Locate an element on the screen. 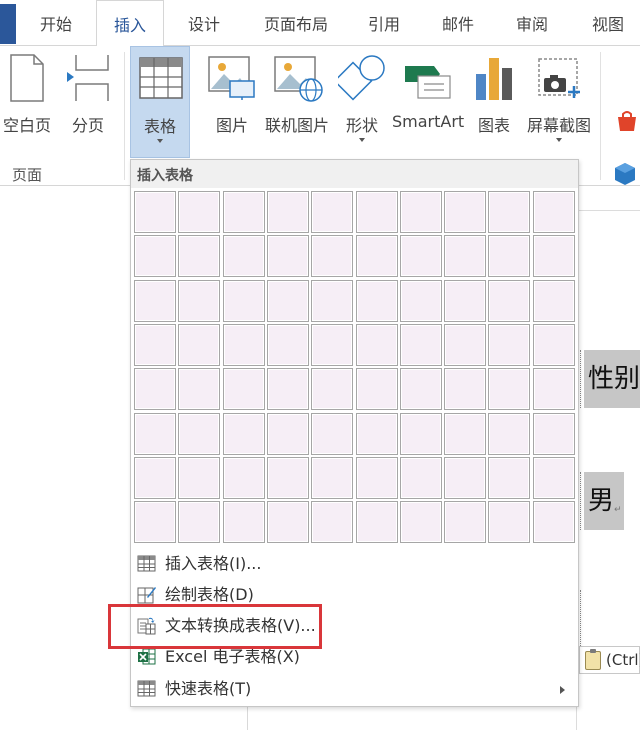 The height and width of the screenshot is (730, 640). chart-button: 图表 is located at coordinates (494, 102).